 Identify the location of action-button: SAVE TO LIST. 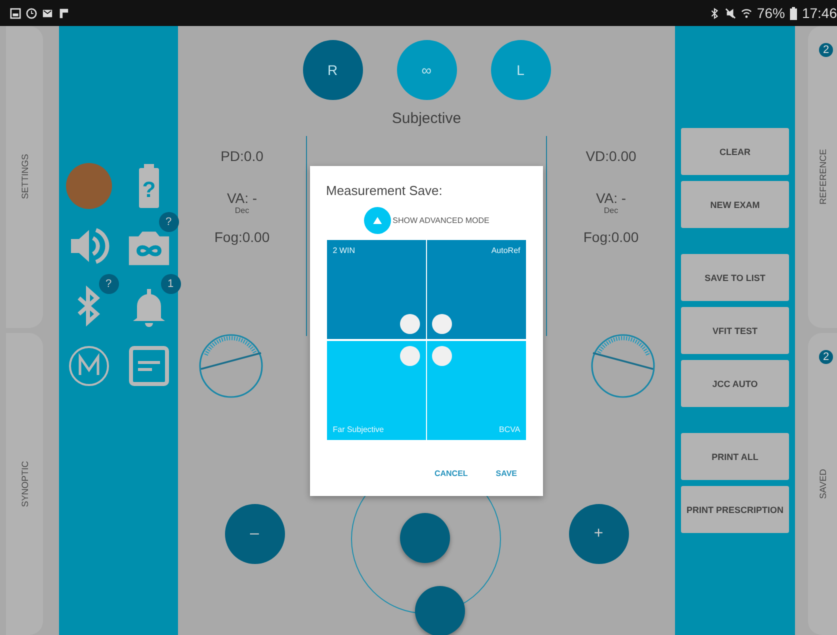
(735, 277).